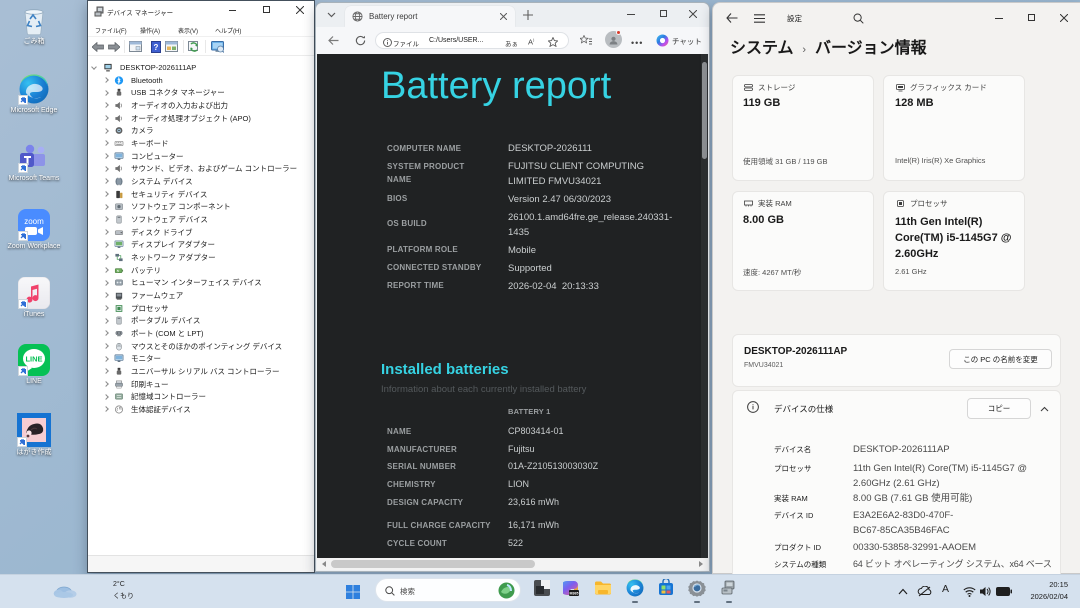  Describe the element at coordinates (33, 359) in the screenshot. I see `svg-text: LINE` at that location.